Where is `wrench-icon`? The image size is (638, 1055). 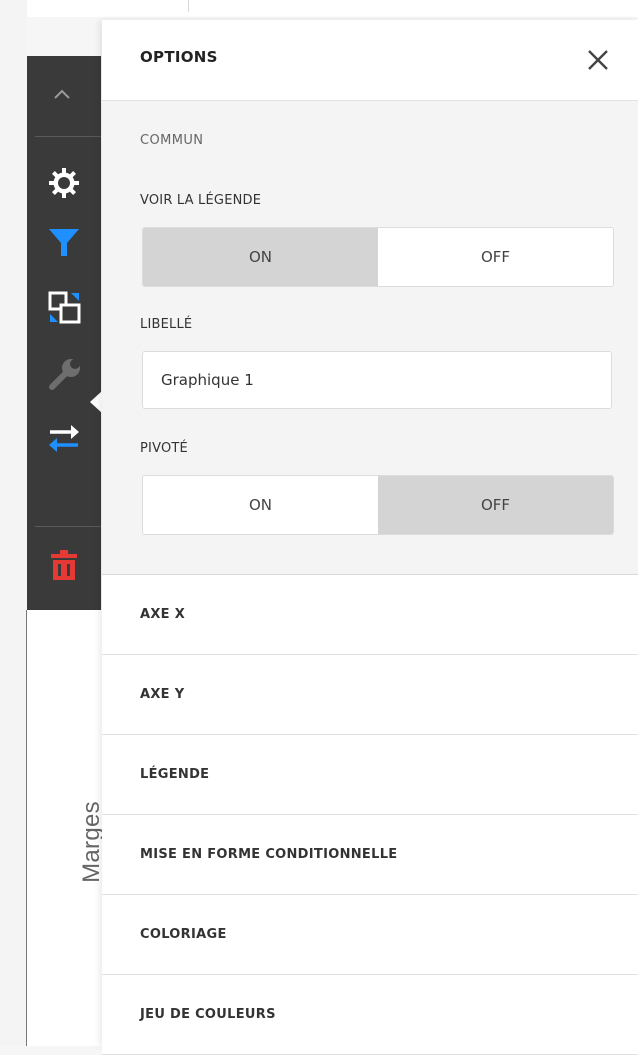
wrench-icon is located at coordinates (64, 374).